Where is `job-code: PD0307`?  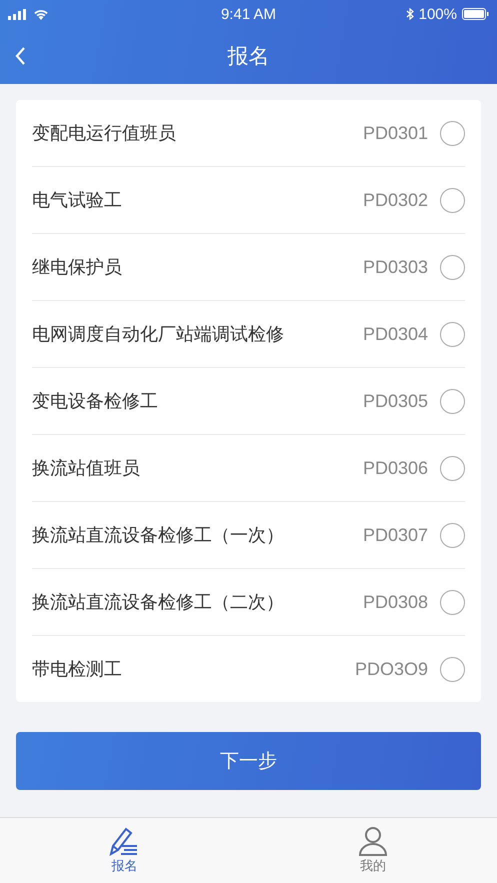 job-code: PD0307 is located at coordinates (395, 535).